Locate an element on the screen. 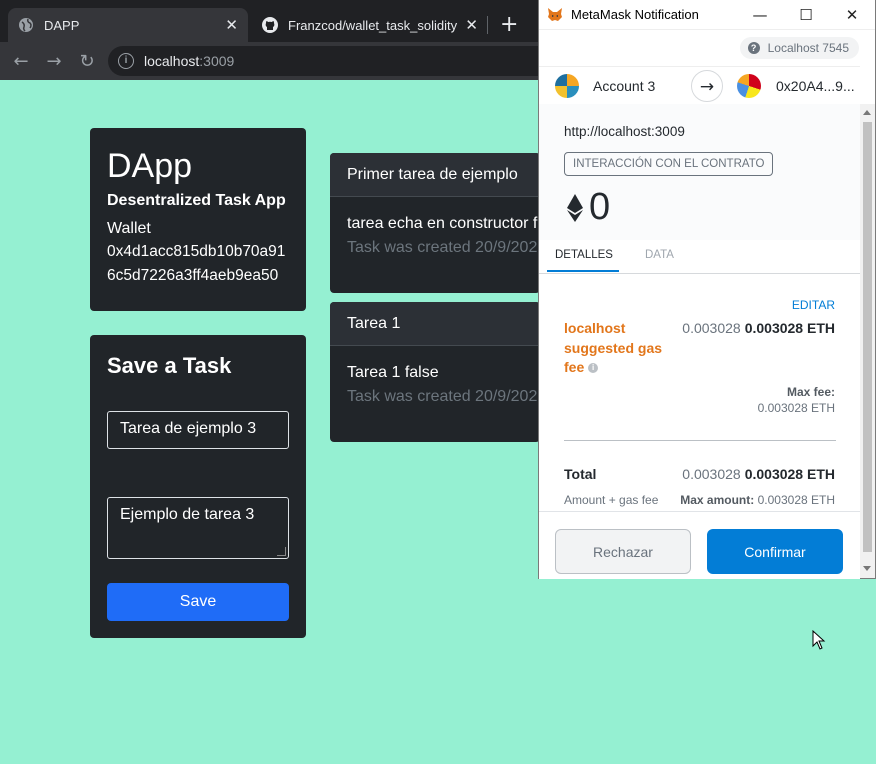 The width and height of the screenshot is (876, 764). github-icon is located at coordinates (270, 25).